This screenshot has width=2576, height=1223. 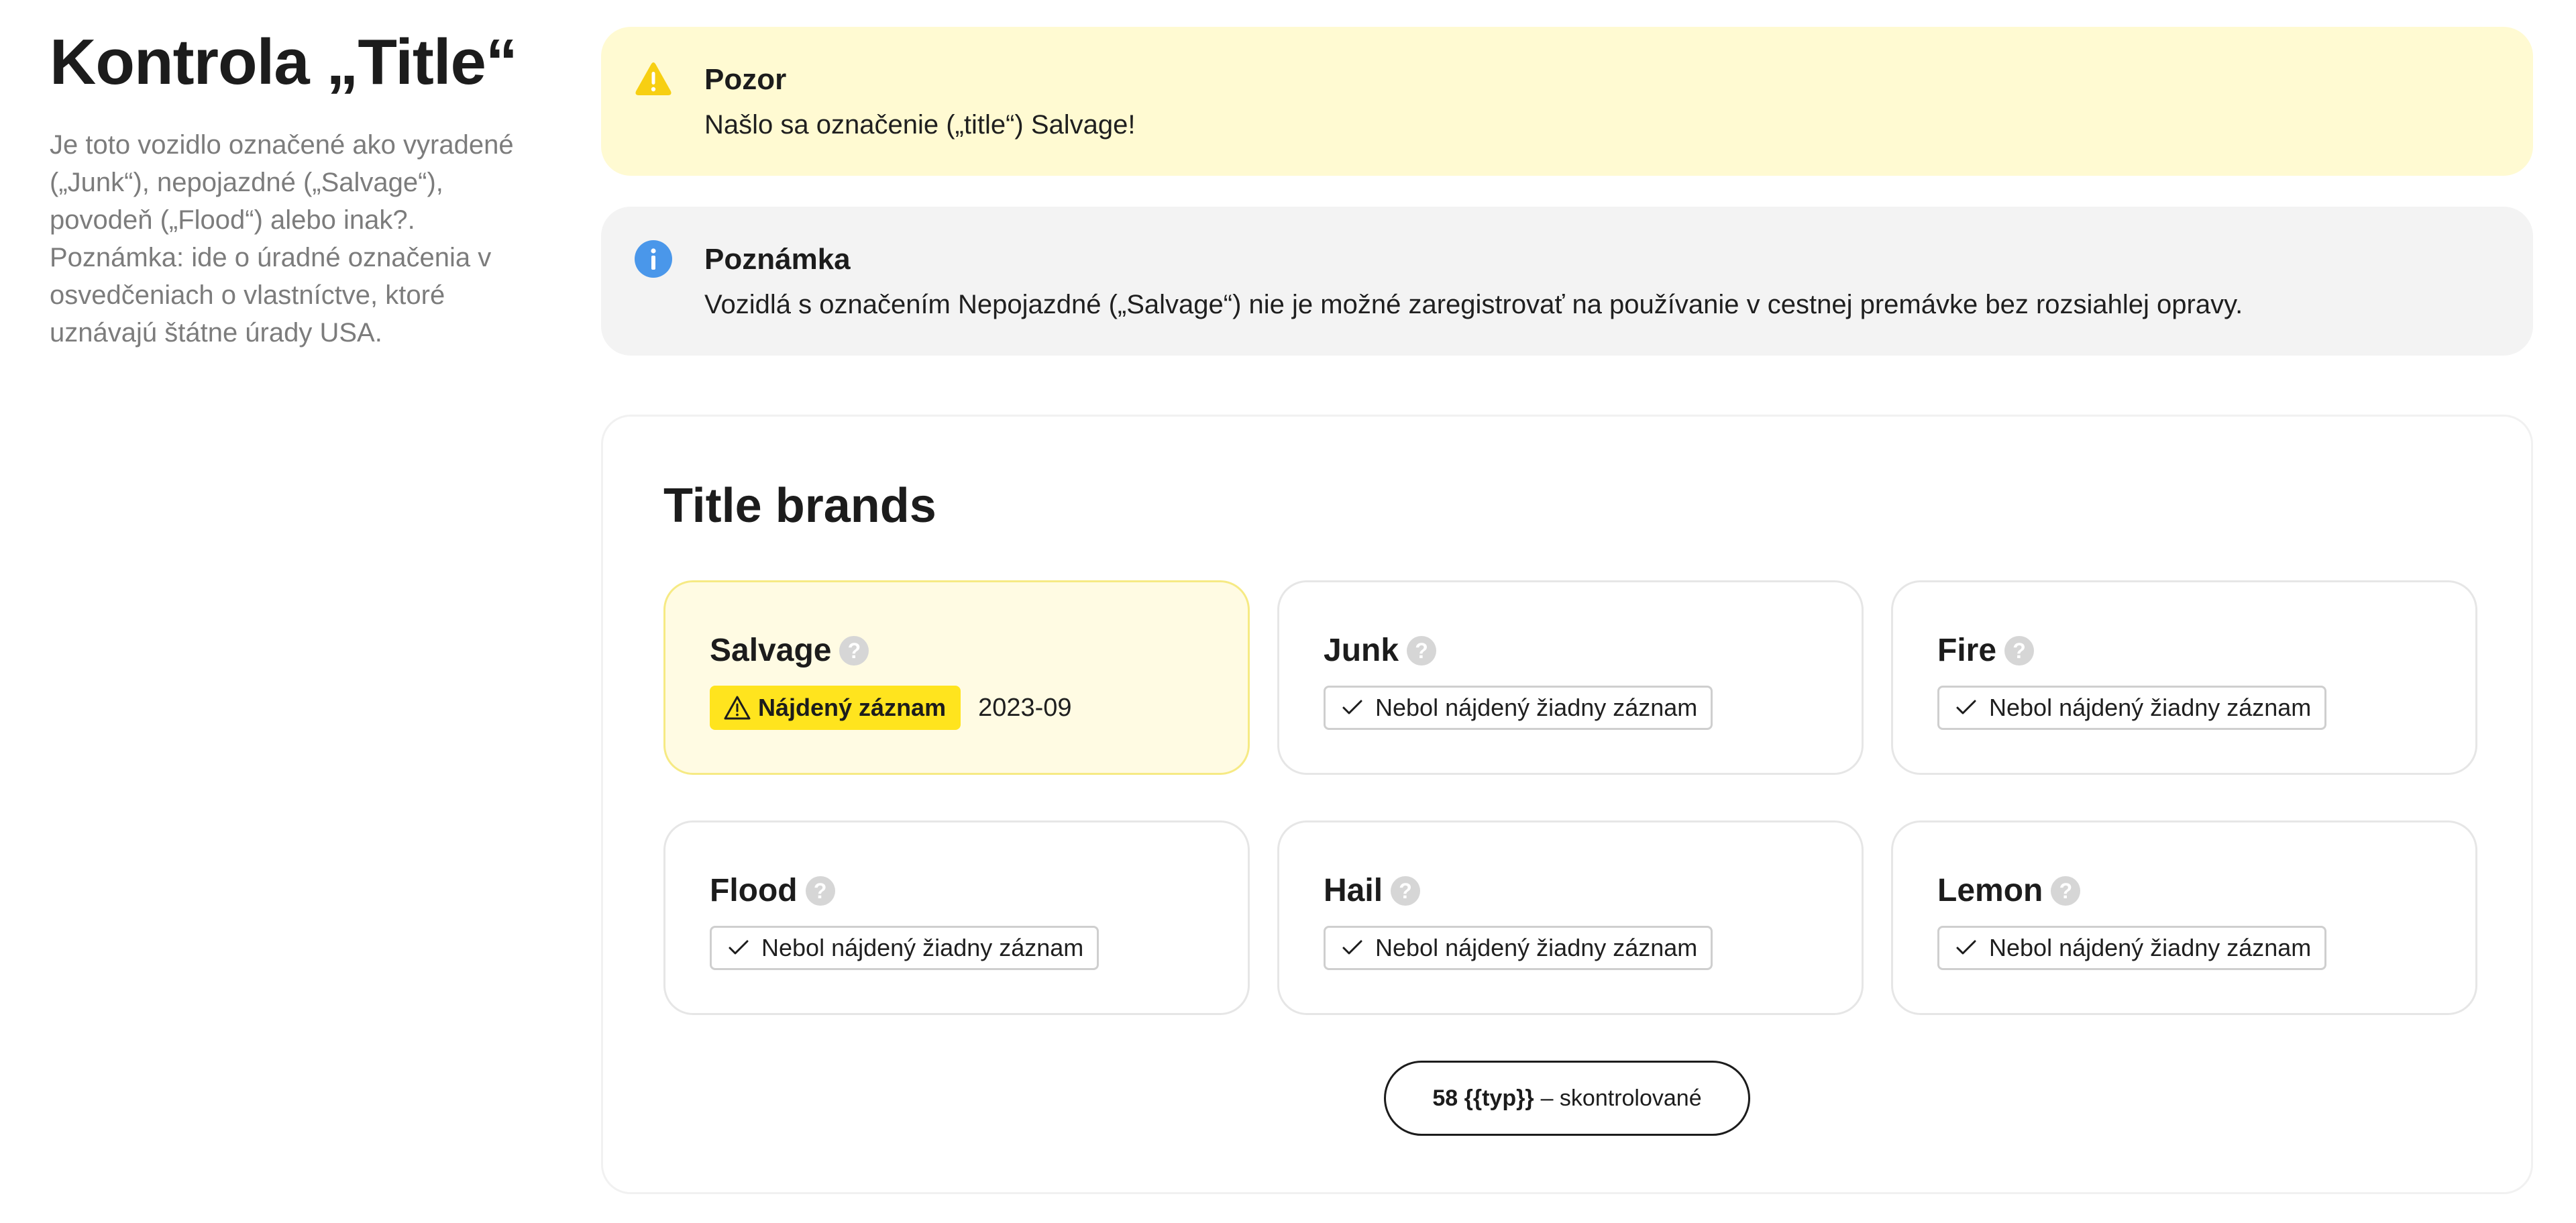 I want to click on brand-title-row: Fire ?, so click(x=1986, y=651).